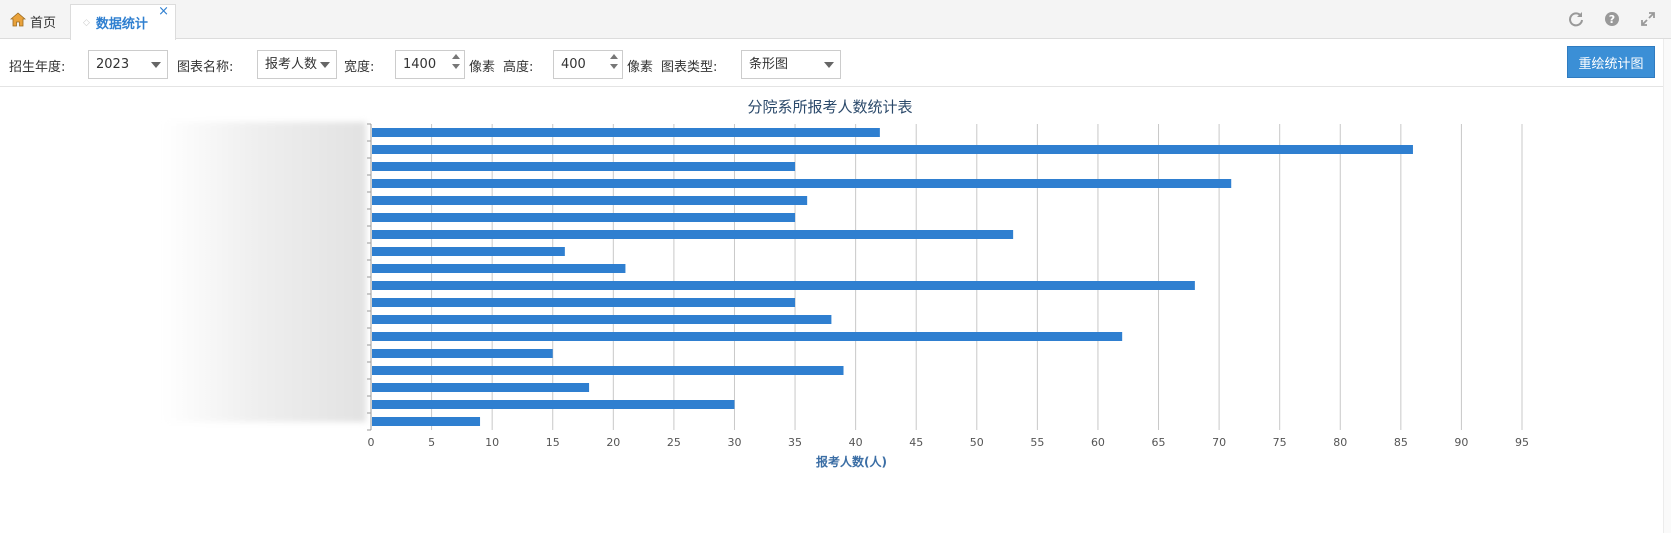  I want to click on chart-name-select: 报考人数, so click(297, 64).